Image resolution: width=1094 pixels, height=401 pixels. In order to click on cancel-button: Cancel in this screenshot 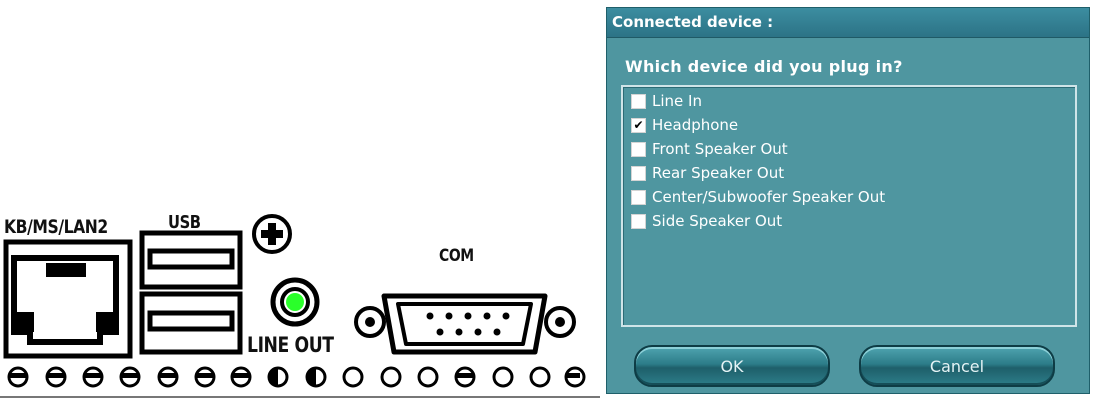, I will do `click(957, 366)`.